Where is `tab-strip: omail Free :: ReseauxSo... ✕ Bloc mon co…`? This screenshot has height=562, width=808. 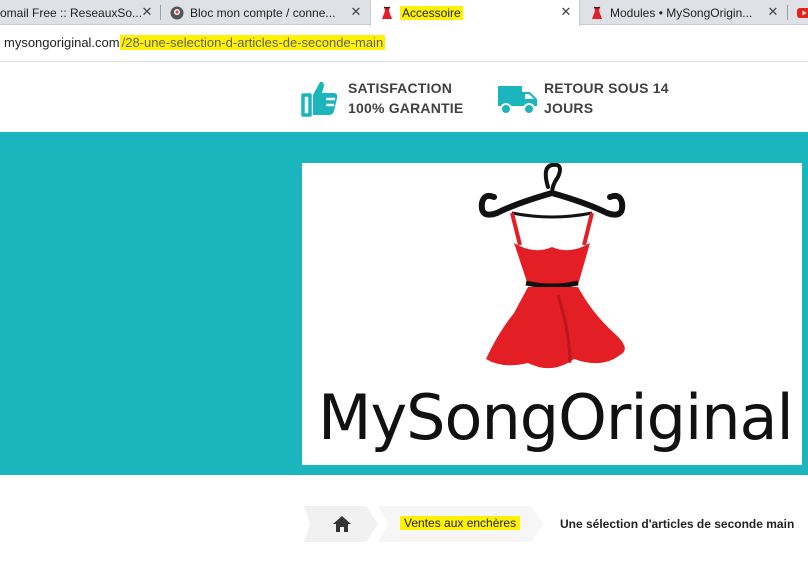 tab-strip: omail Free :: ReseauxSo... ✕ Bloc mon co… is located at coordinates (404, 13).